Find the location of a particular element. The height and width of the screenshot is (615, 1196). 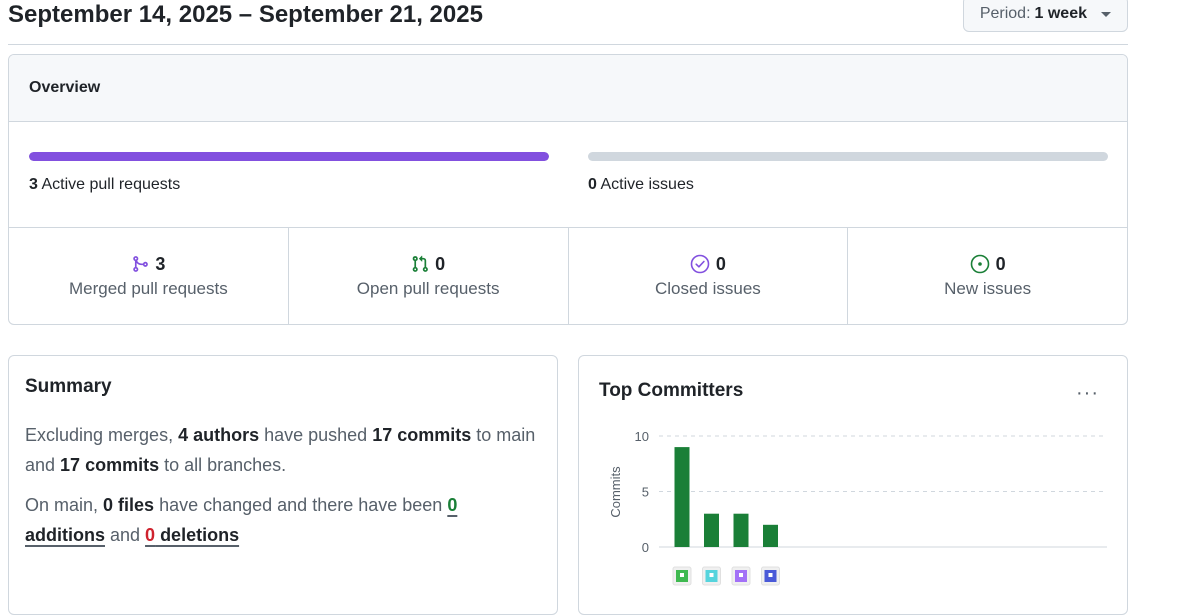

date-range-title: September 14, 2025 – September 21, 2025 is located at coordinates (245, 14).